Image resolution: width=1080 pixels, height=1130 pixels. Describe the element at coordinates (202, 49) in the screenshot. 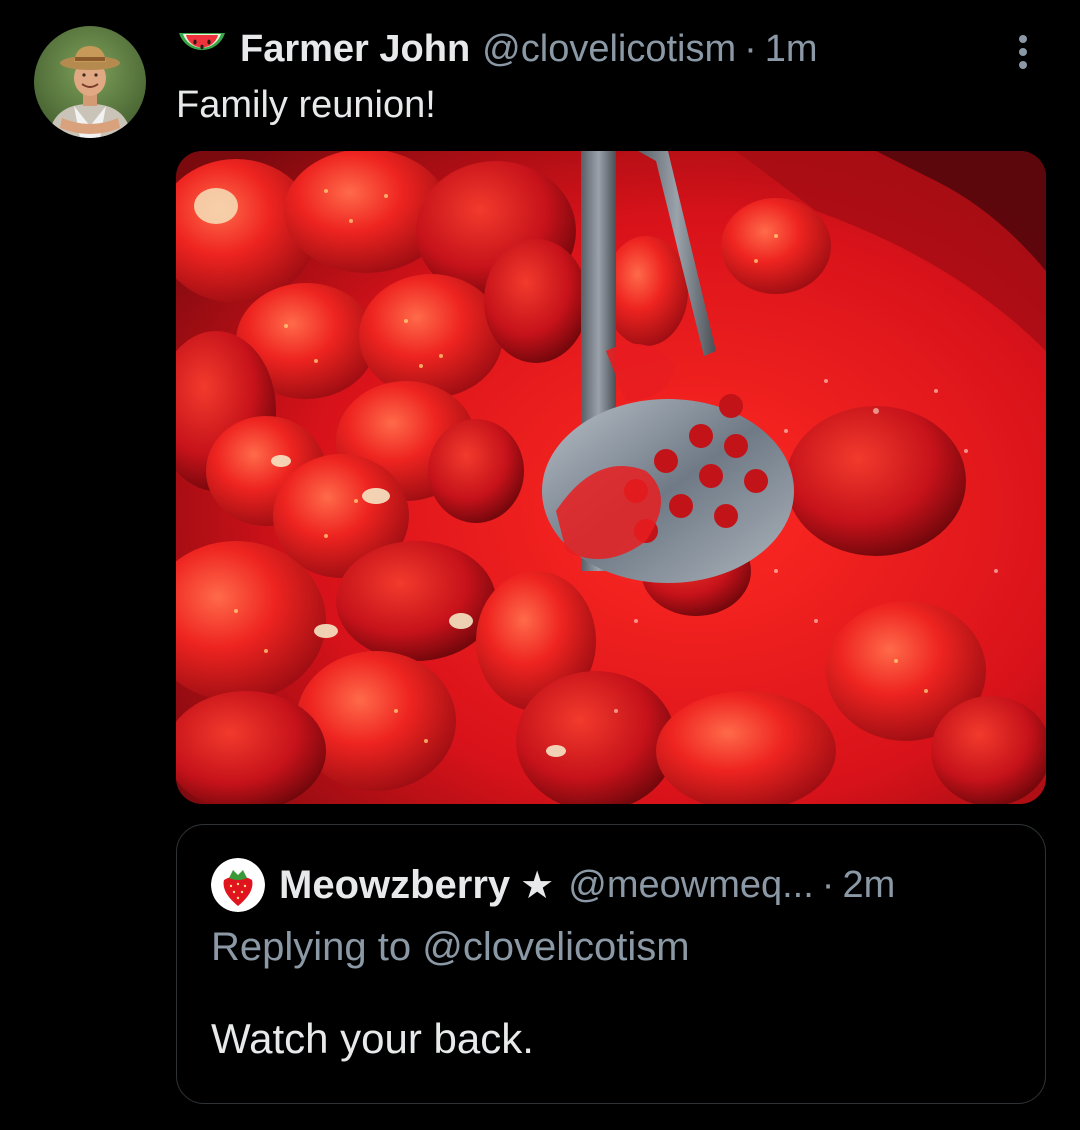

I see `watermelon-icon` at that location.